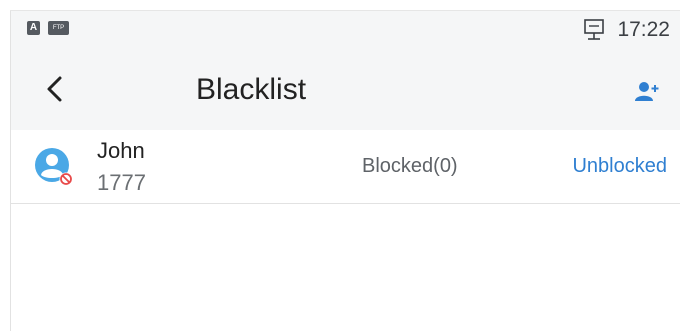 Image resolution: width=680 pixels, height=331 pixels. What do you see at coordinates (345, 203) in the screenshot?
I see `row-divider` at bounding box center [345, 203].